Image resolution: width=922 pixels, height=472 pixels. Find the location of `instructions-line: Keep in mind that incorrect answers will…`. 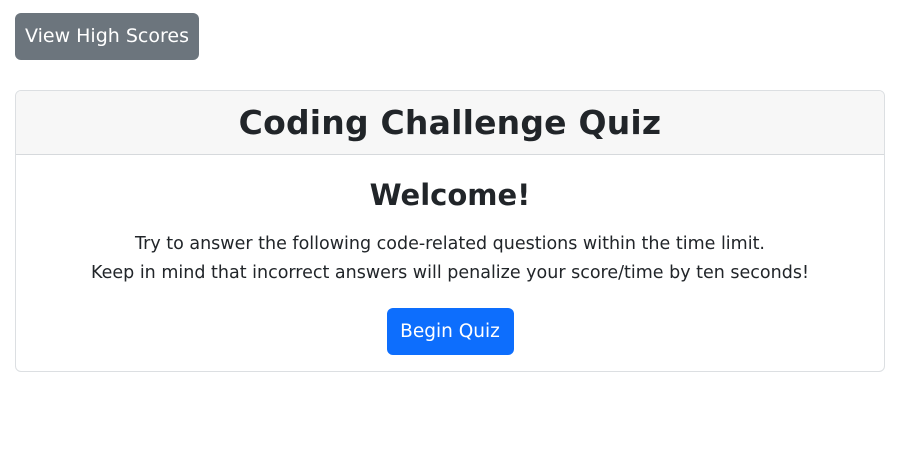

instructions-line: Keep in mind that incorrect answers will… is located at coordinates (450, 273).